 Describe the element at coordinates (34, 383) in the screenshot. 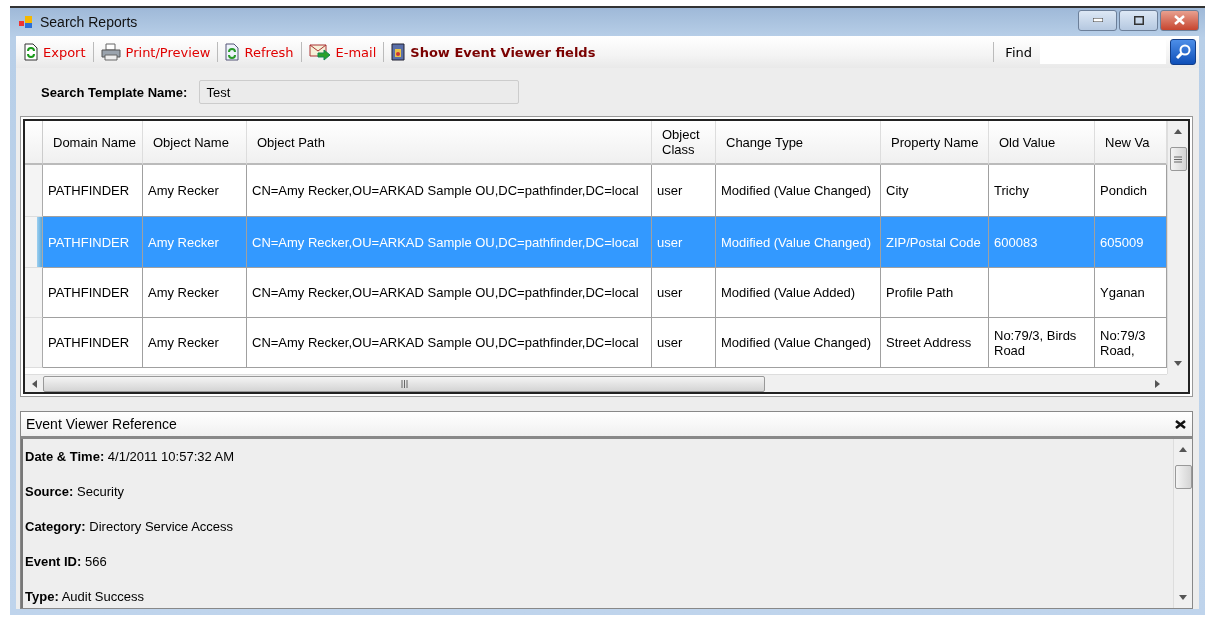

I see `scroll-left-icon` at that location.